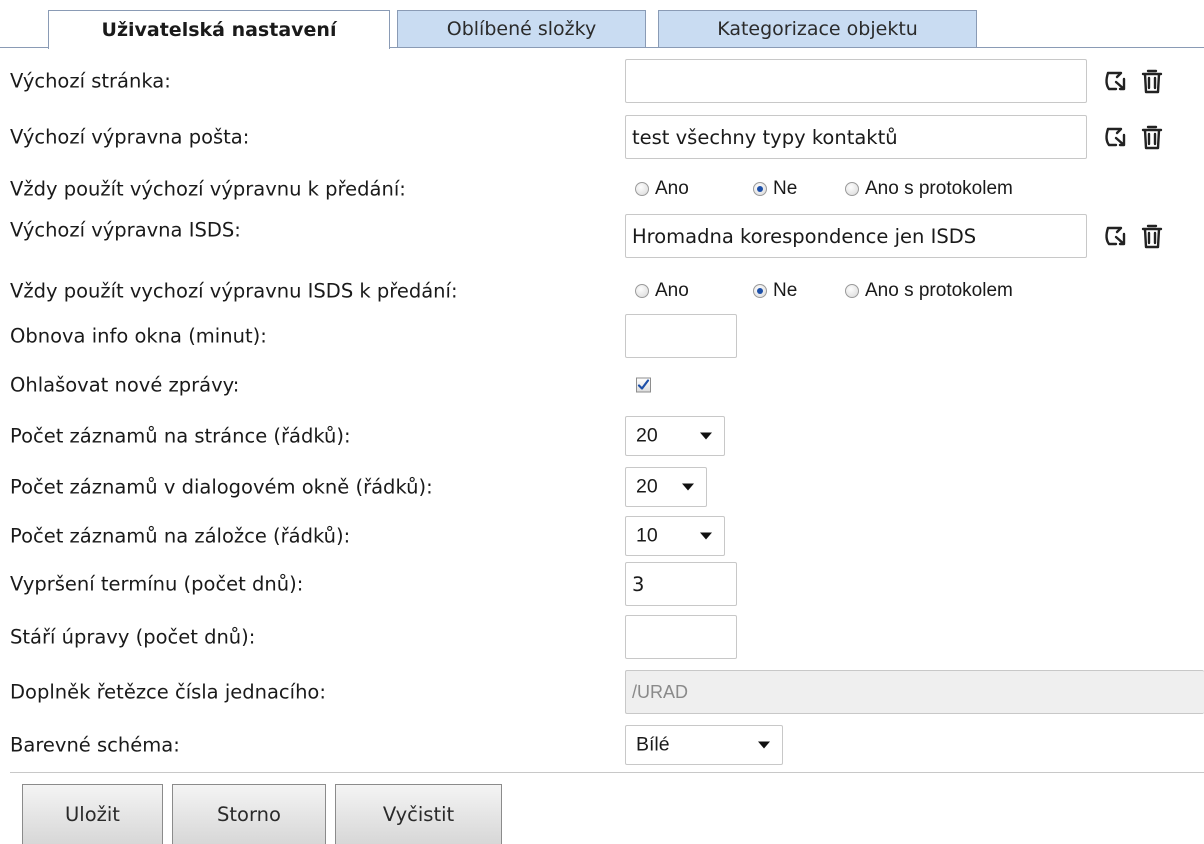  What do you see at coordinates (643, 385) in the screenshot?
I see `announce-messages-checkbox` at bounding box center [643, 385].